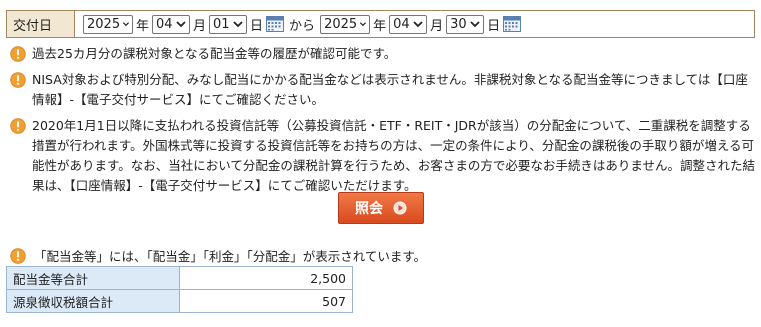 The width and height of the screenshot is (761, 327). What do you see at coordinates (257, 26) in the screenshot?
I see `start-day-unit: 日` at bounding box center [257, 26].